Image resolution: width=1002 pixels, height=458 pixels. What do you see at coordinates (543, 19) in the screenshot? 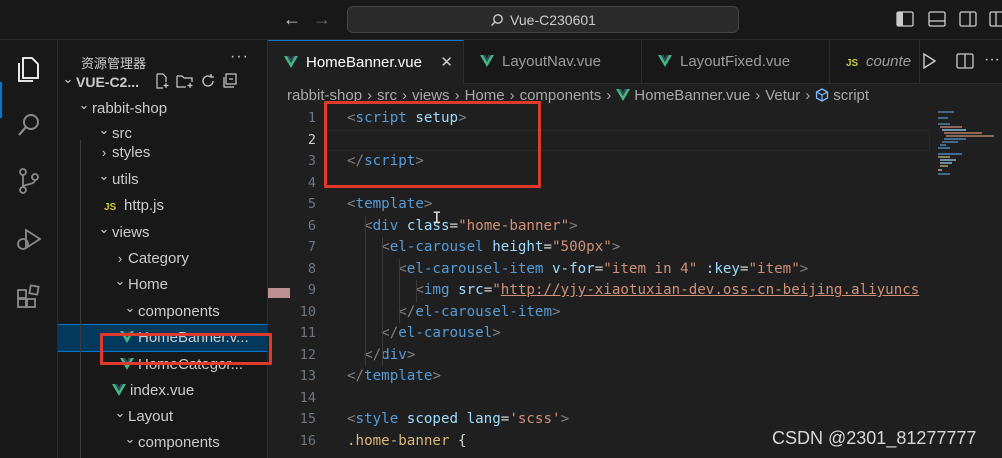
I see `command-center-search: Vue-C230601` at bounding box center [543, 19].